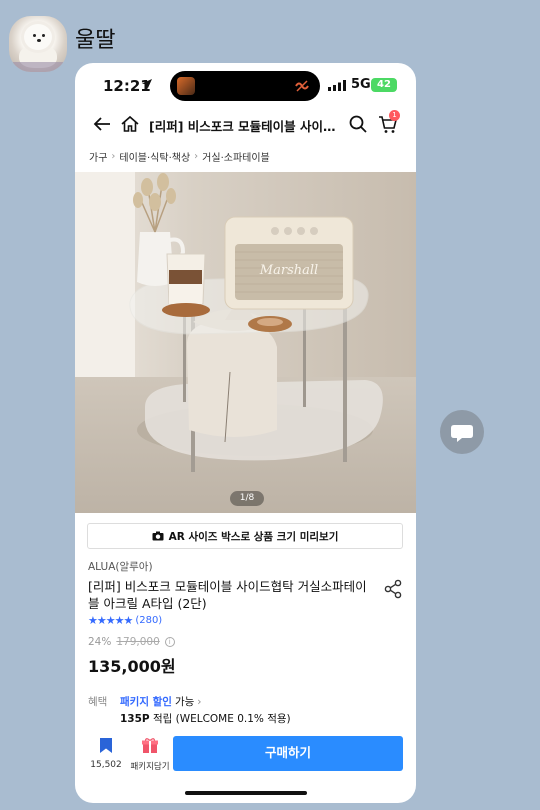 The height and width of the screenshot is (810, 540). Describe the element at coordinates (120, 566) in the screenshot. I see `brand-name: ALUA(알루아)` at that location.